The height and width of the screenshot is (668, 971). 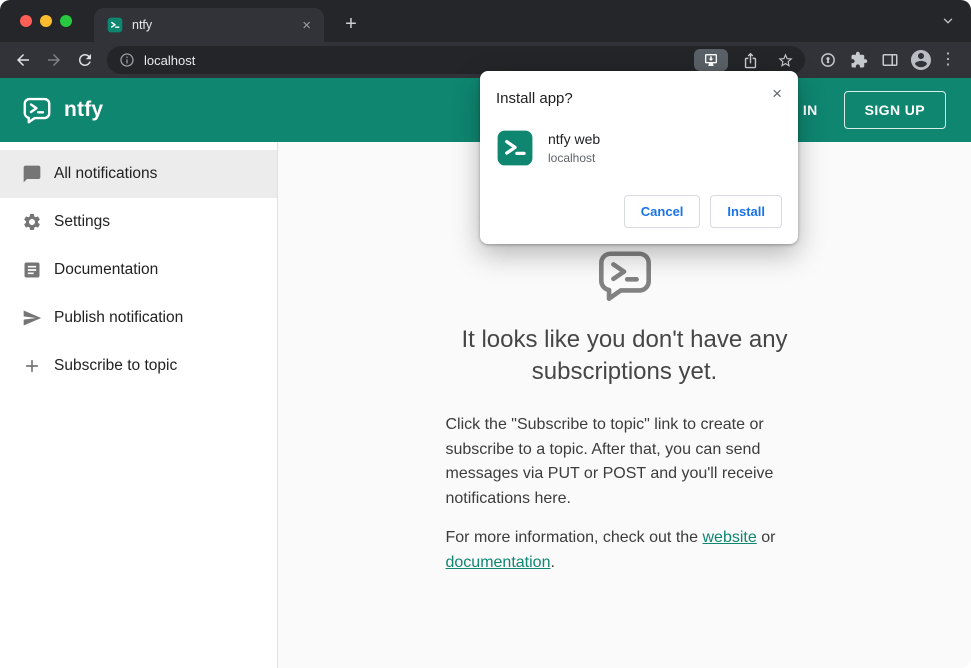 I want to click on browser-menu-icon: ⋮, so click(x=948, y=60).